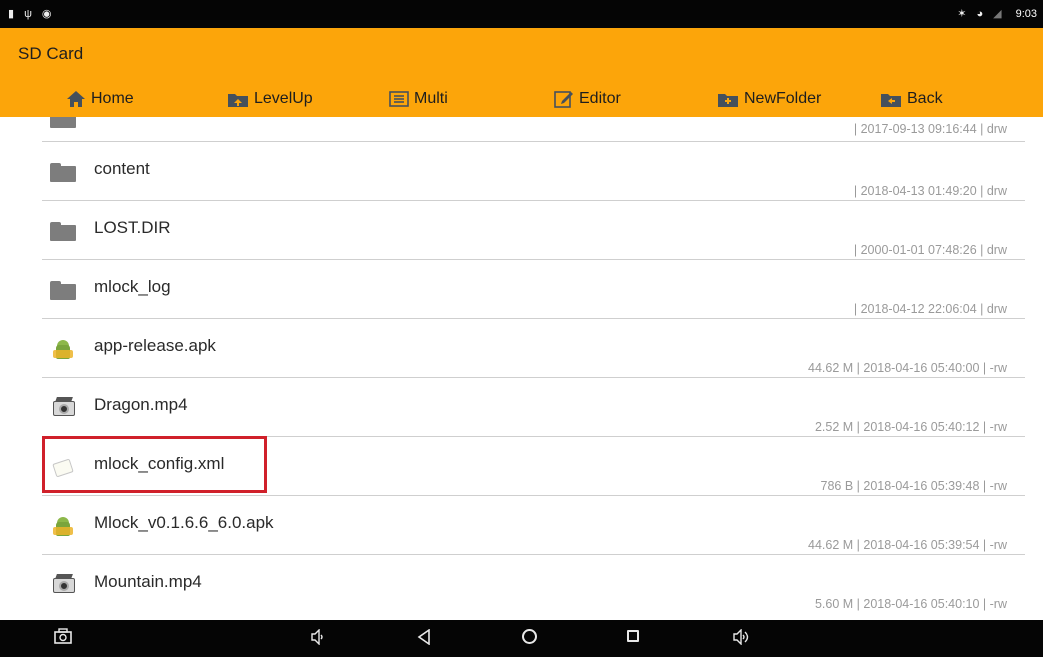 This screenshot has height=657, width=1043. I want to click on file-name: LOST.DIR, so click(132, 227).